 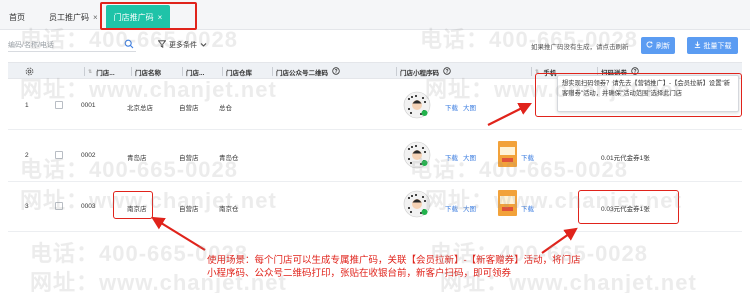 I want to click on arrow-to-tooltip, so click(x=509, y=114).